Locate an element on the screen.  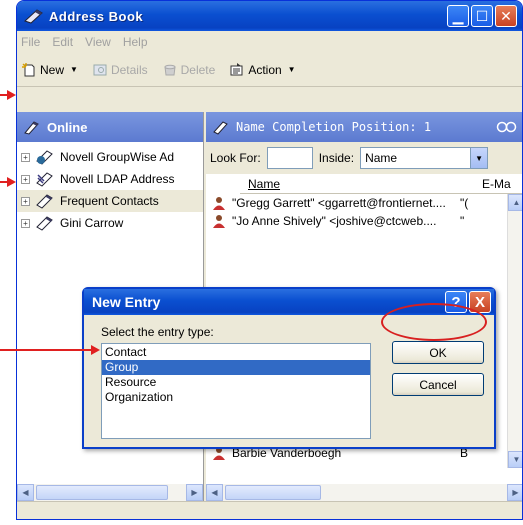
action-button: Action ▼ is located at coordinates (262, 70).